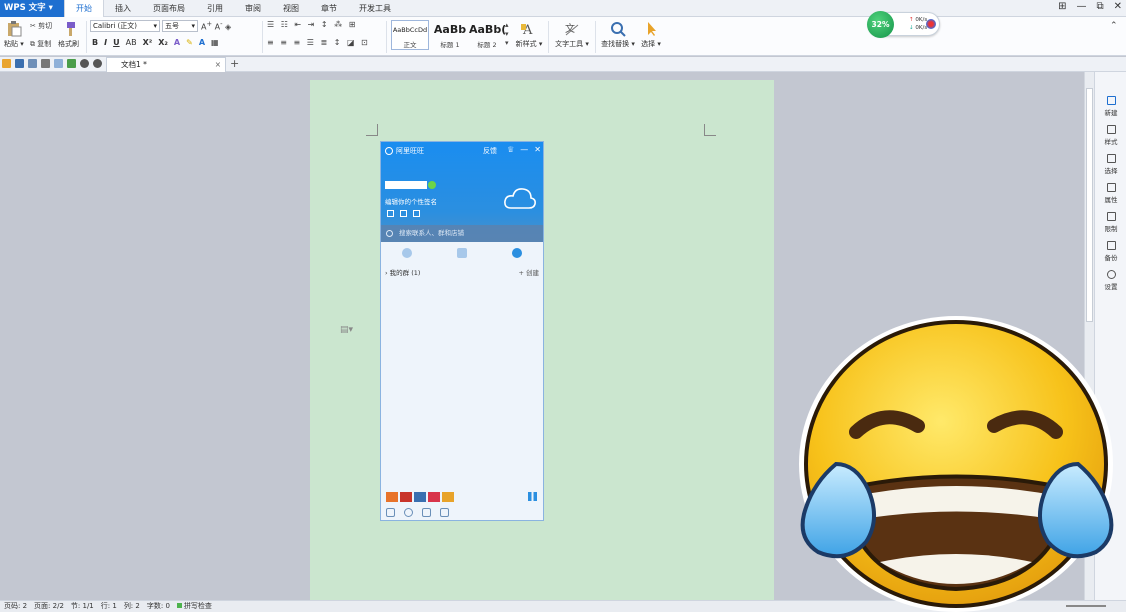 This screenshot has width=1126, height=612. What do you see at coordinates (202, 42) in the screenshot?
I see `font-color-button: A` at bounding box center [202, 42].